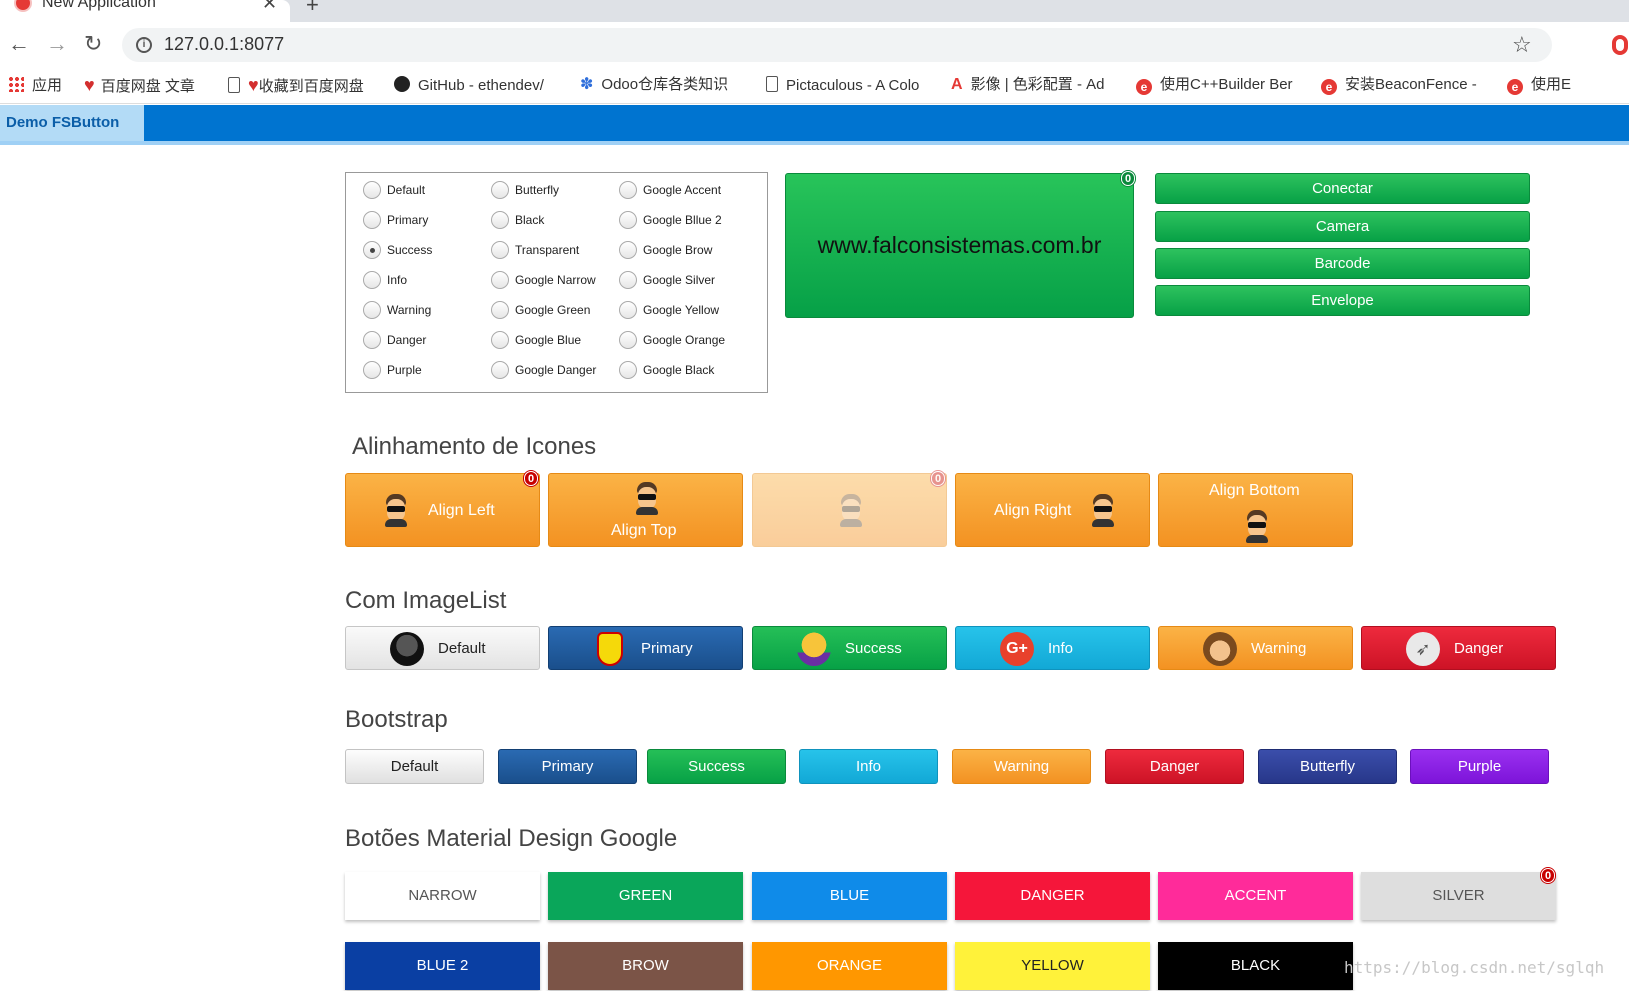 Image resolution: width=1629 pixels, height=991 pixels. What do you see at coordinates (1052, 510) in the screenshot?
I see `align-right-button: Align Right` at bounding box center [1052, 510].